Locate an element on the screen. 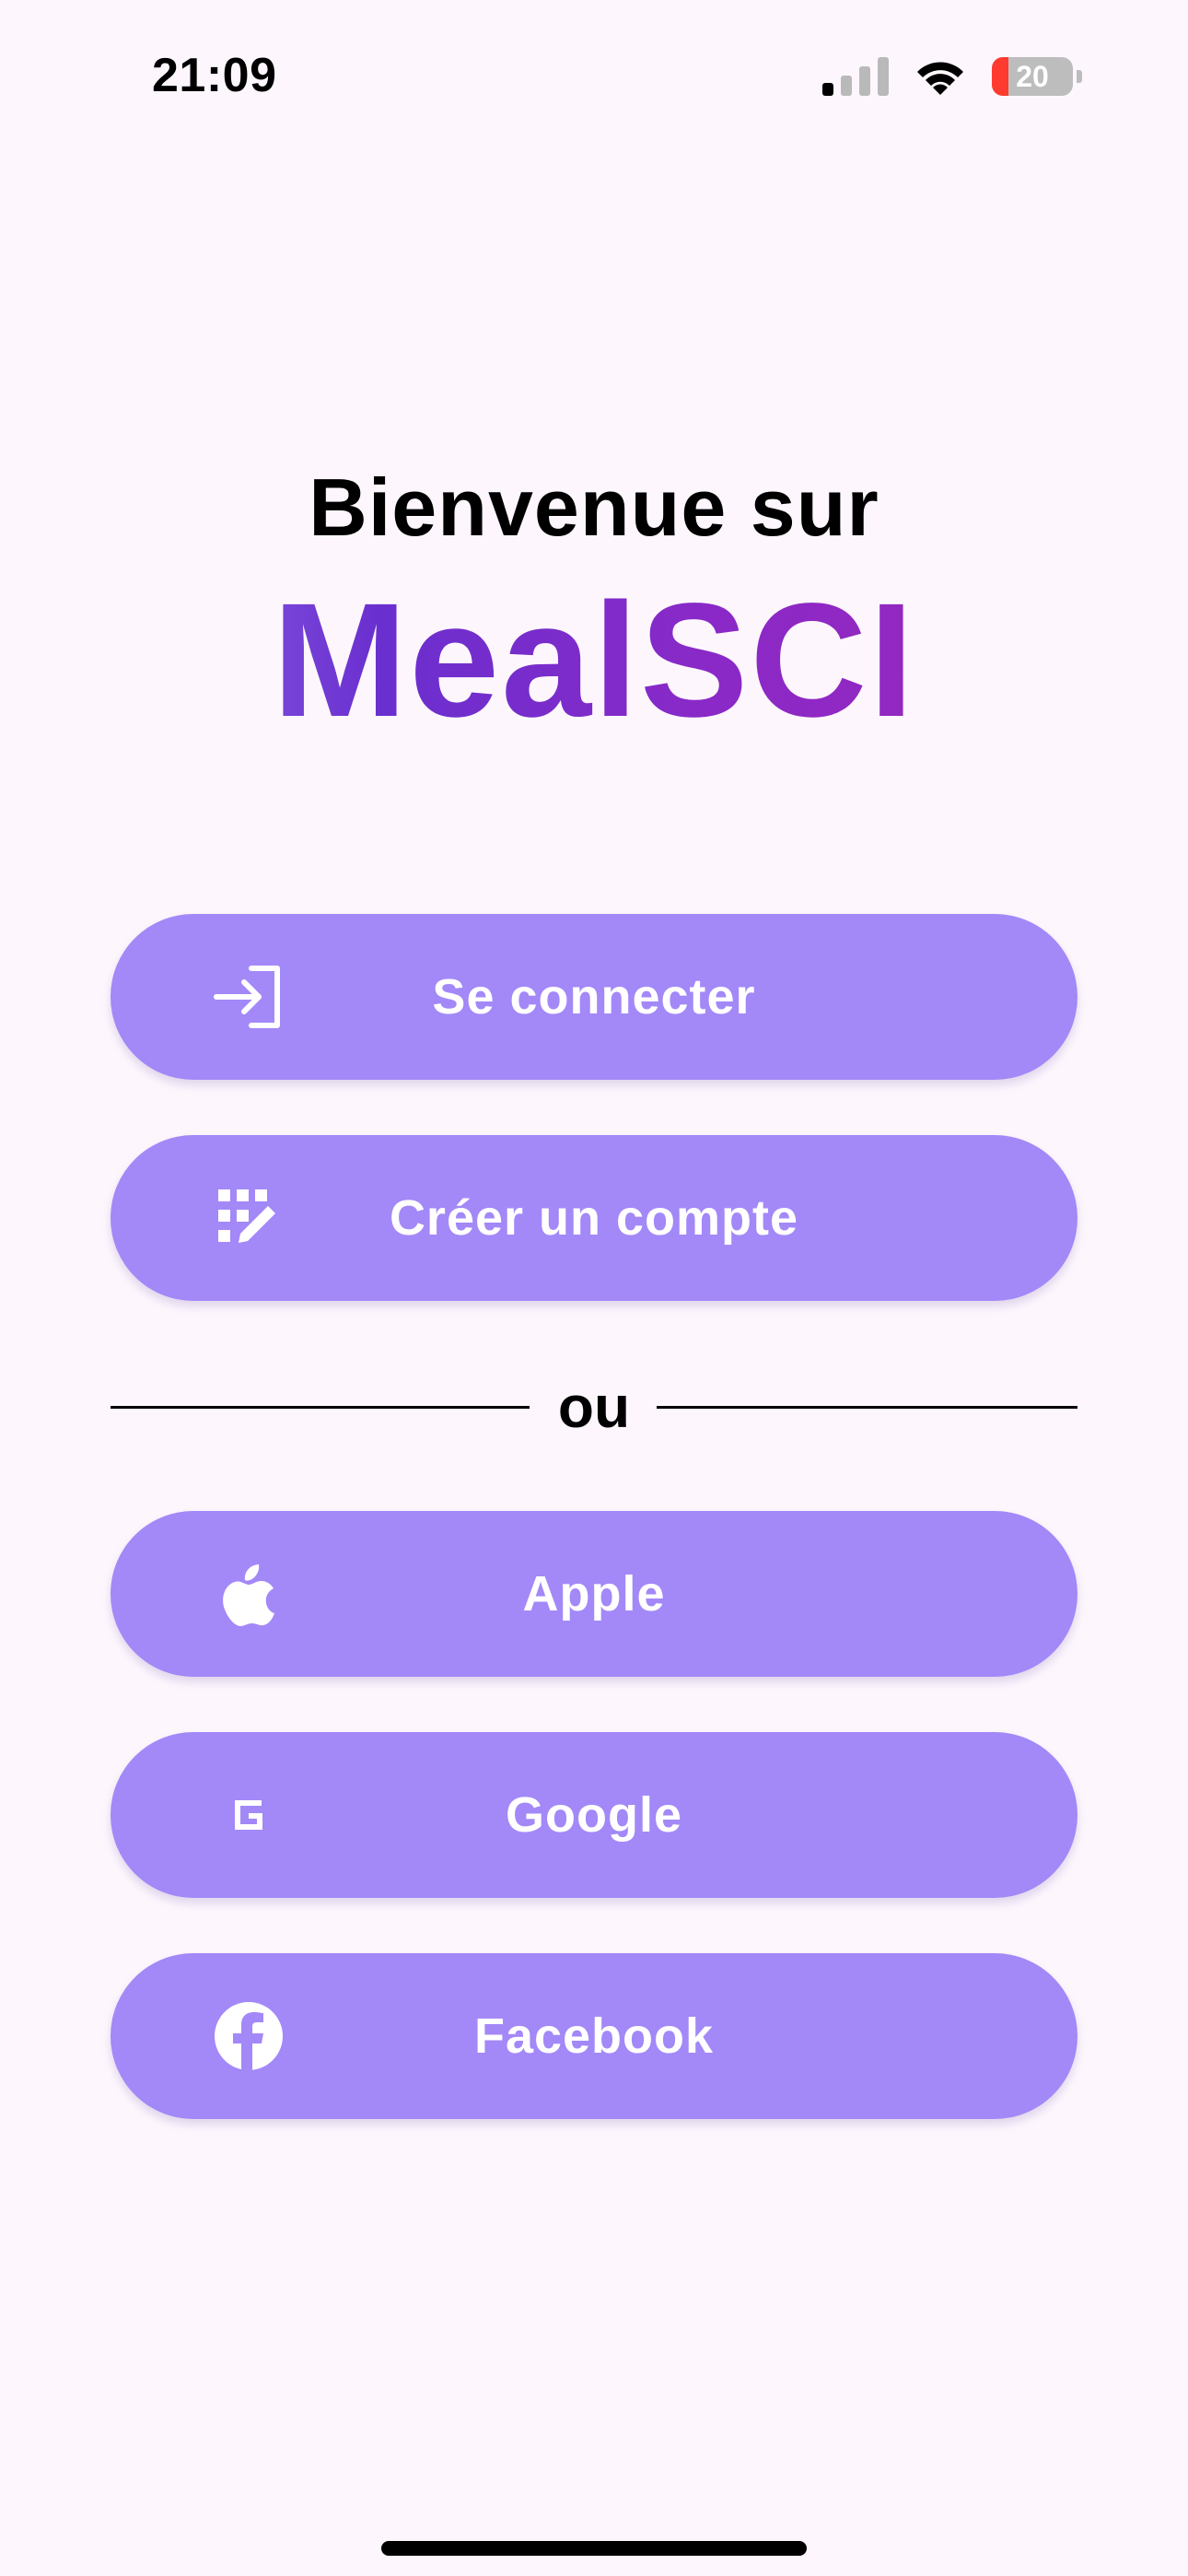 The height and width of the screenshot is (2576, 1188). google-icon is located at coordinates (249, 1815).